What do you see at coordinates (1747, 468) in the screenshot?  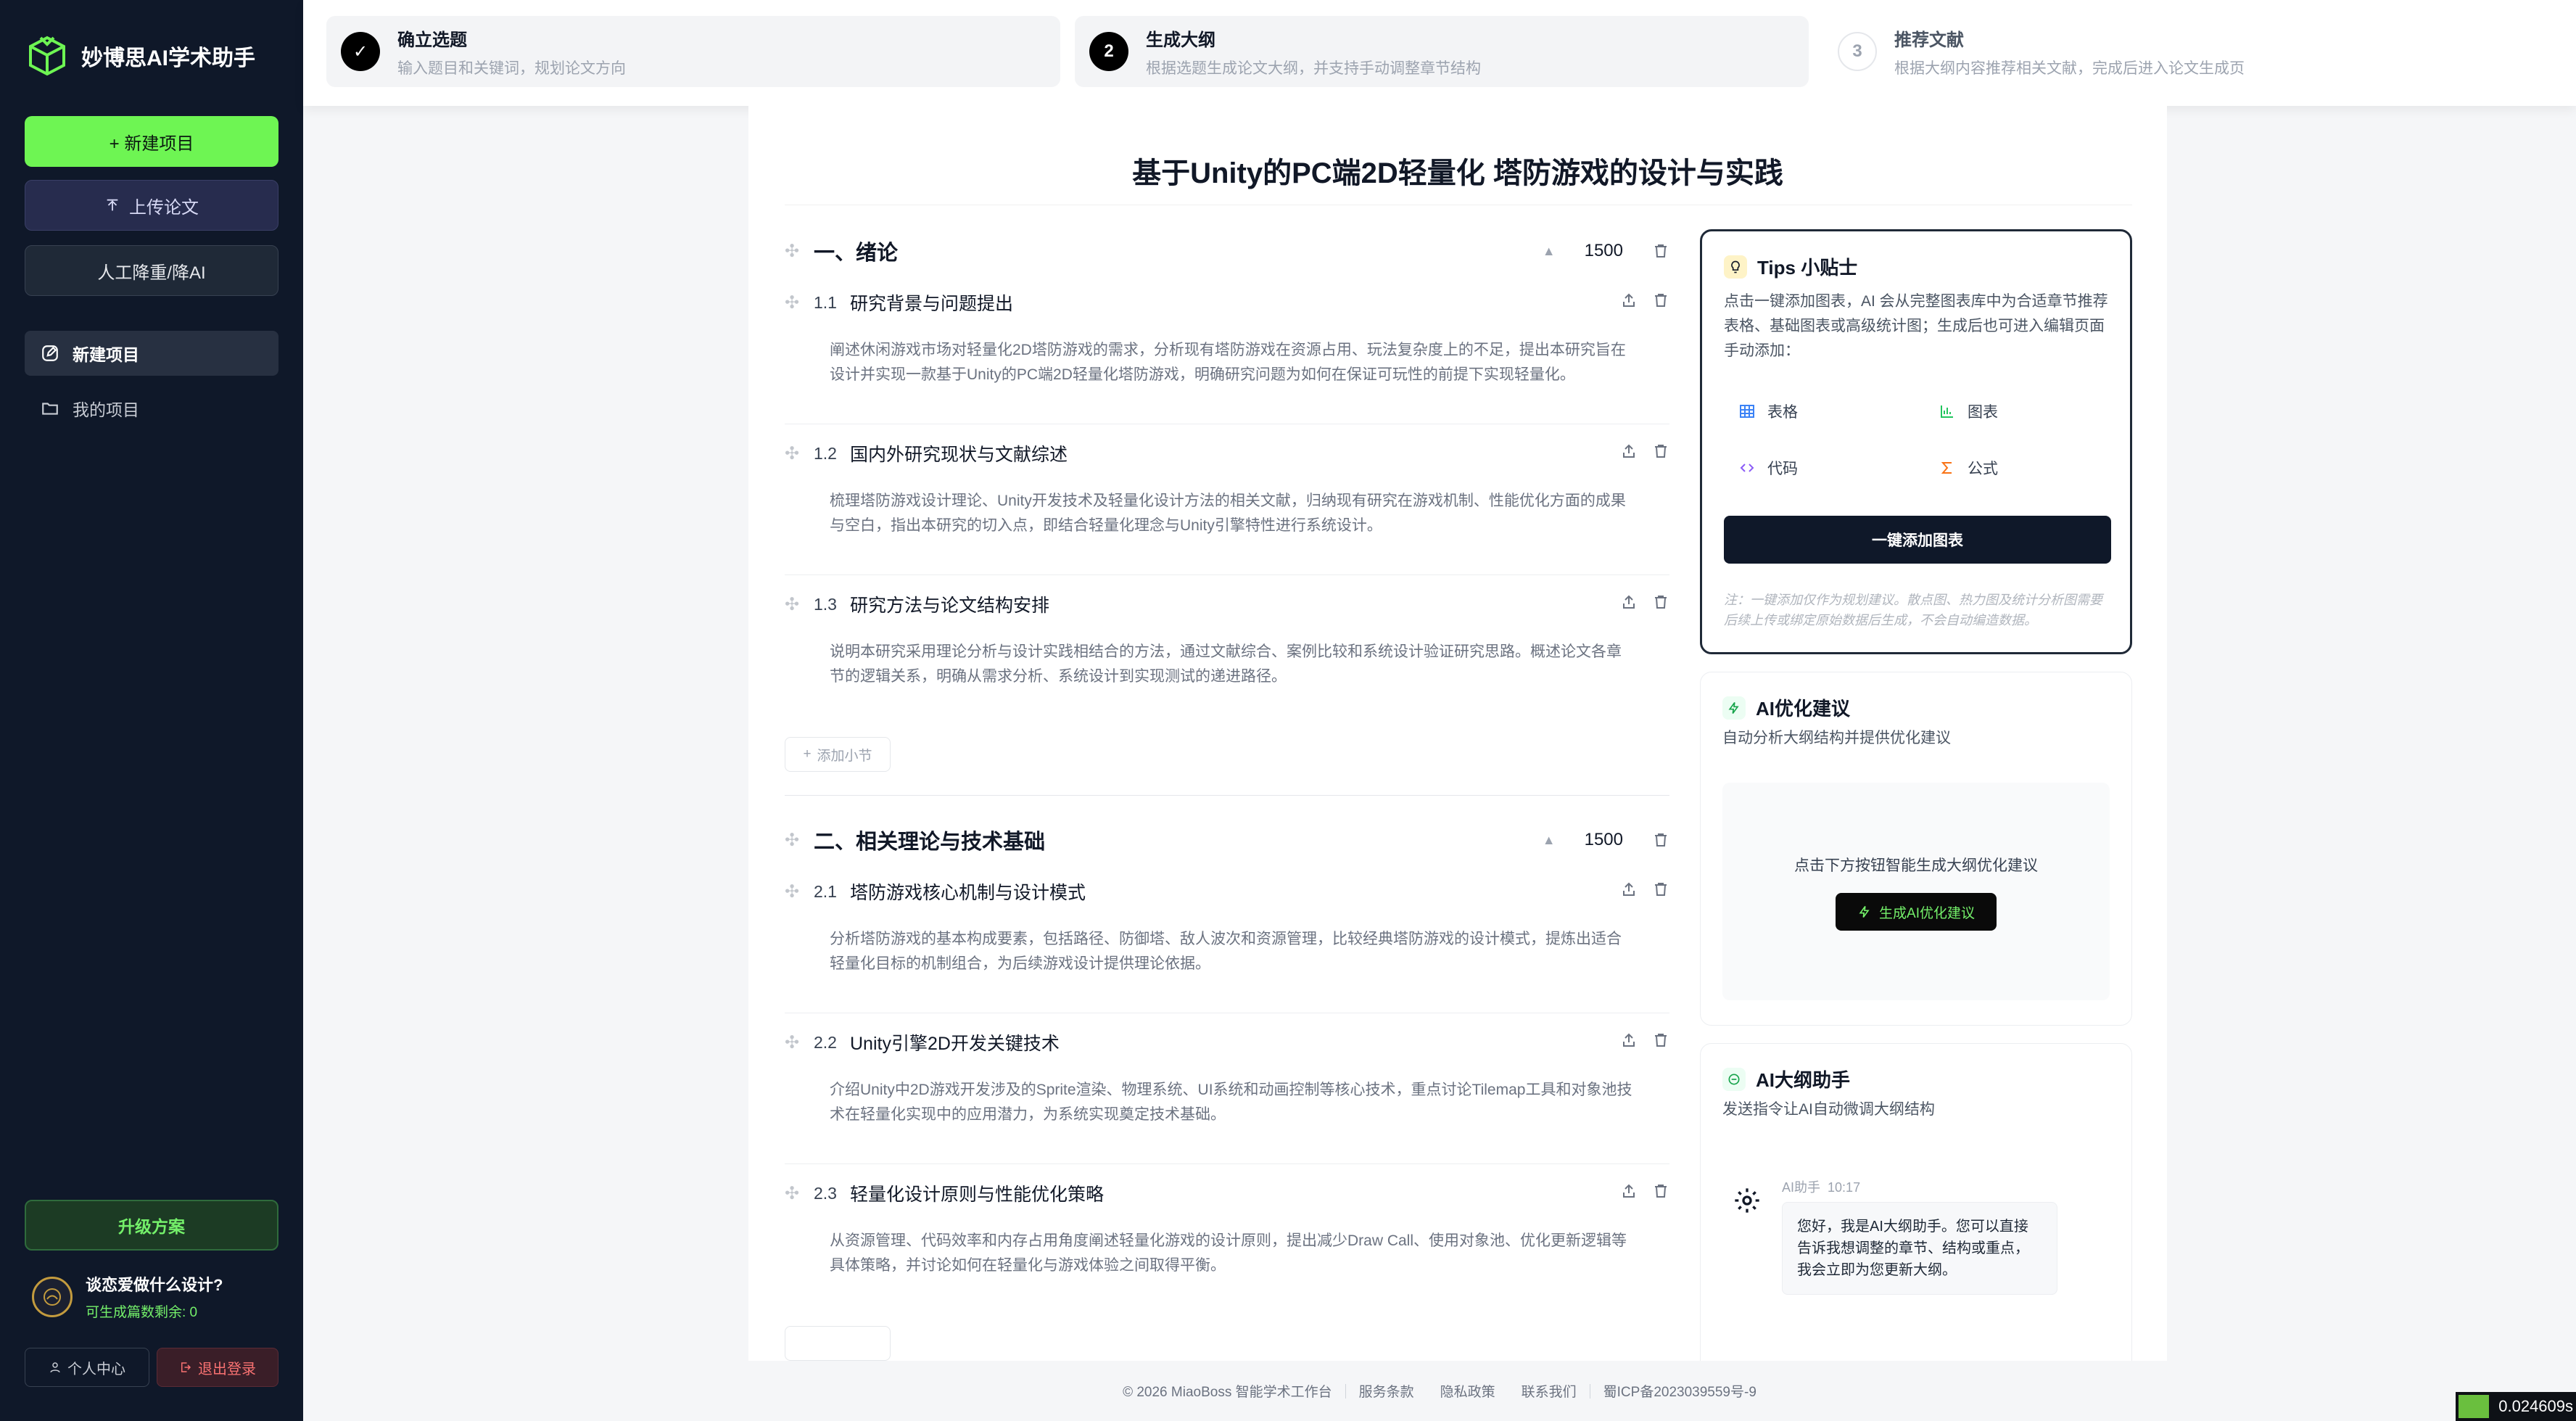 I see `code-icon` at bounding box center [1747, 468].